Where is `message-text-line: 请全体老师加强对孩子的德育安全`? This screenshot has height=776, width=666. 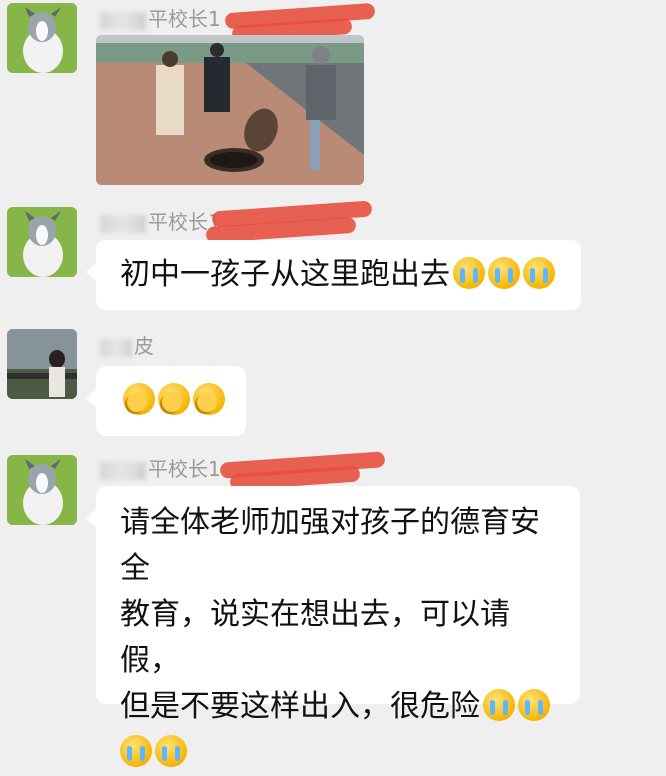
message-text-line: 请全体老师加强对孩子的德育安全 is located at coordinates (330, 545).